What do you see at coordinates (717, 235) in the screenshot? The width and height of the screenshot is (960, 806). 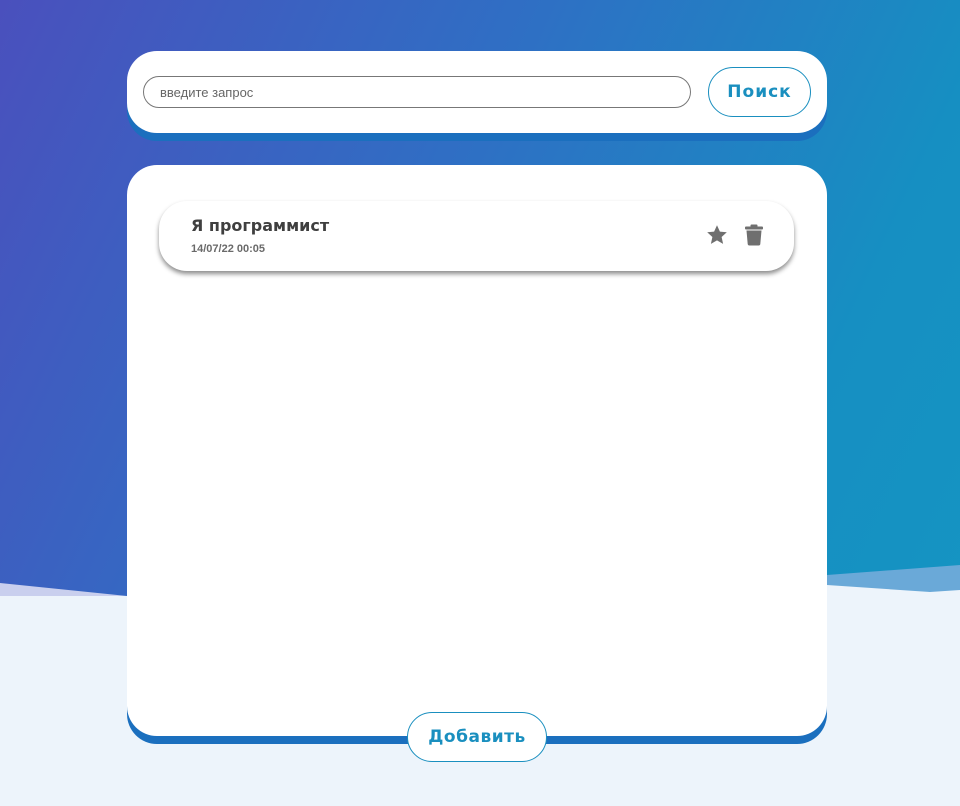 I see `star-icon` at bounding box center [717, 235].